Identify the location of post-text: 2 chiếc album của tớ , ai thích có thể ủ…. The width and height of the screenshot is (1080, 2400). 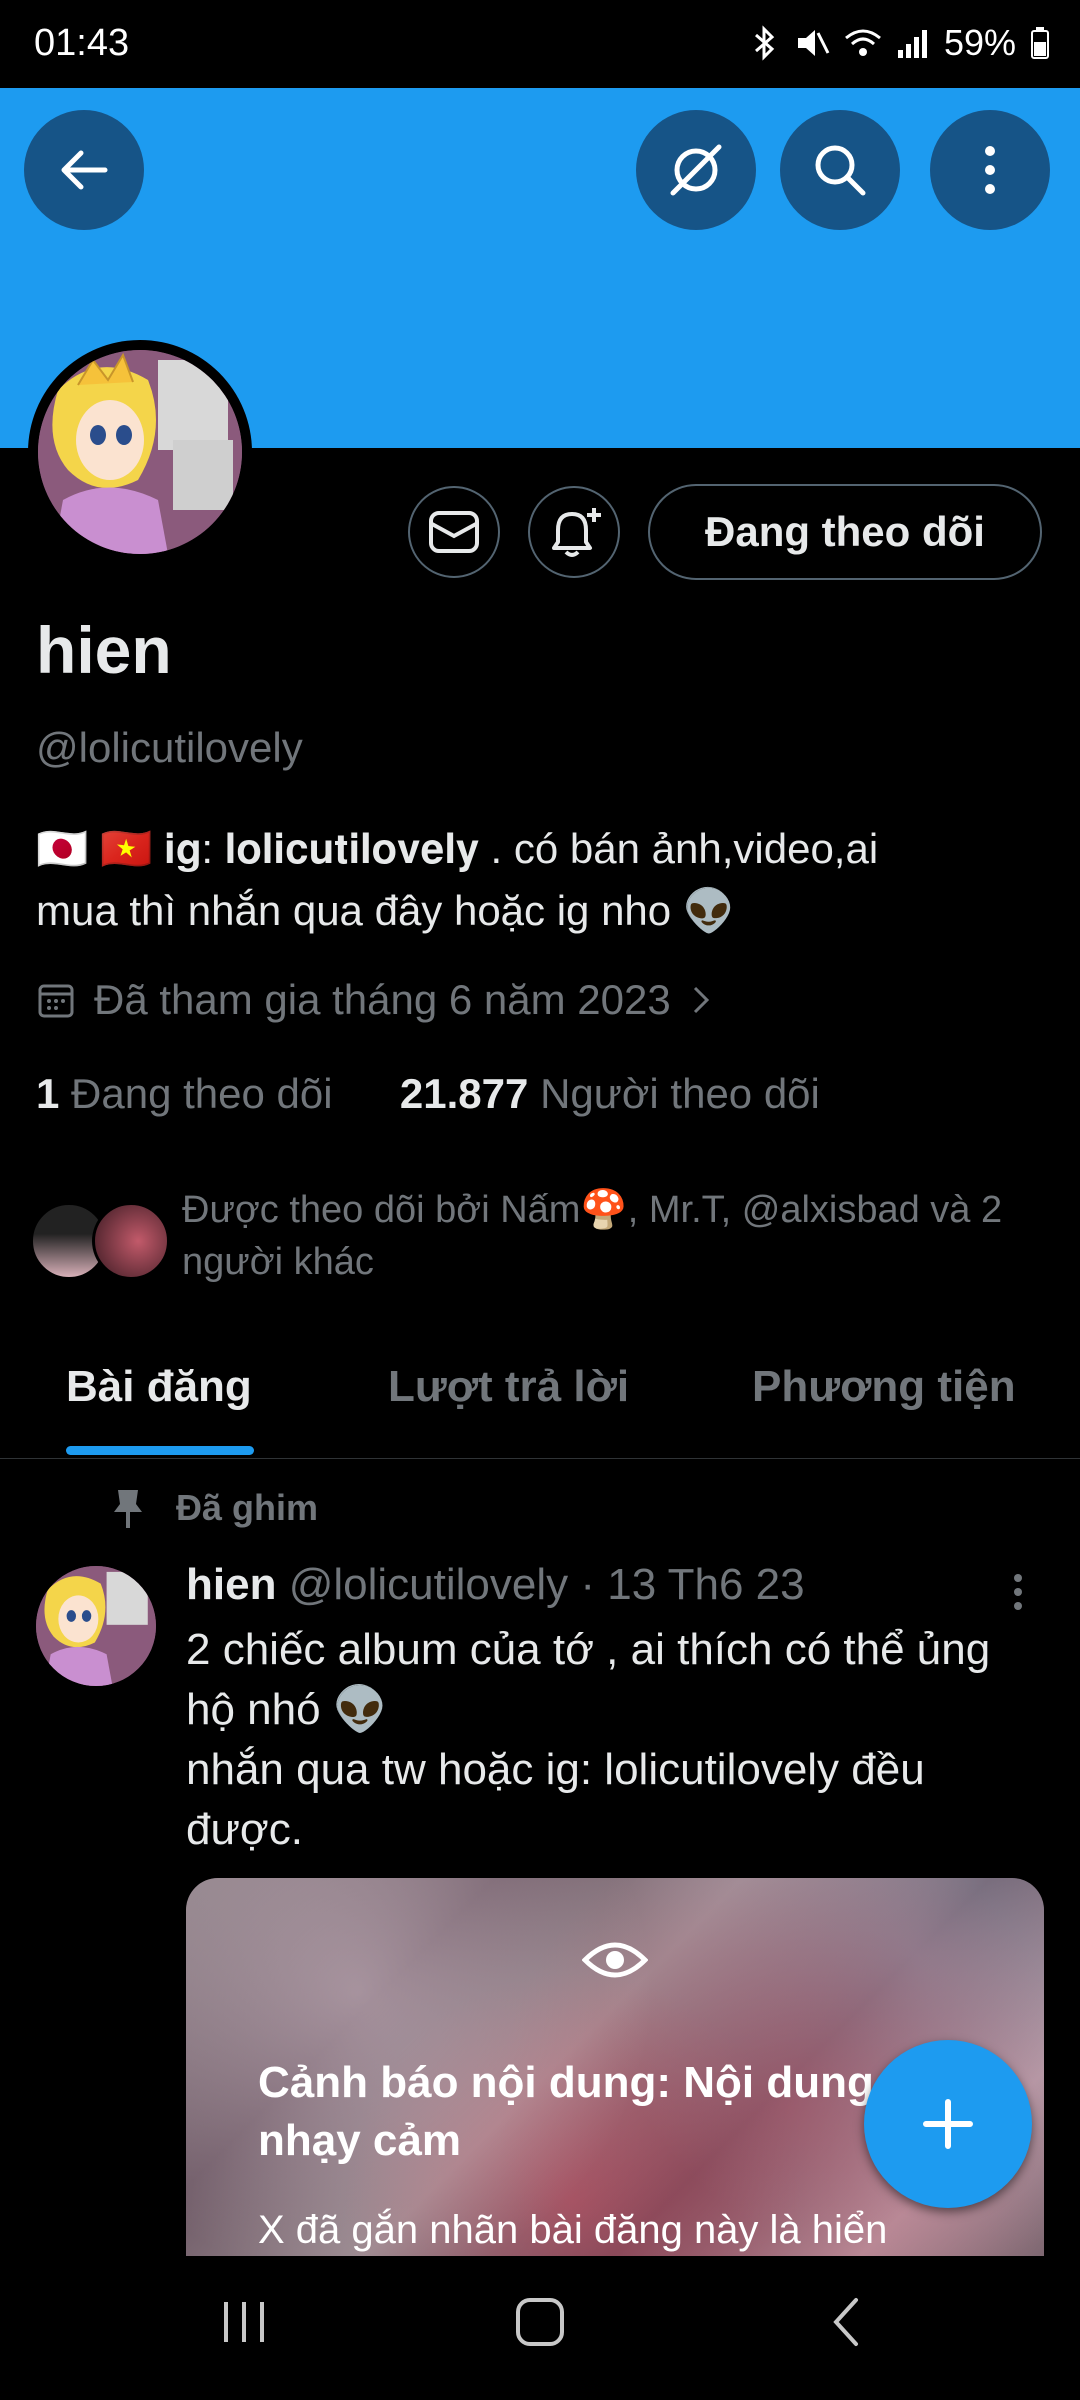
(616, 1740).